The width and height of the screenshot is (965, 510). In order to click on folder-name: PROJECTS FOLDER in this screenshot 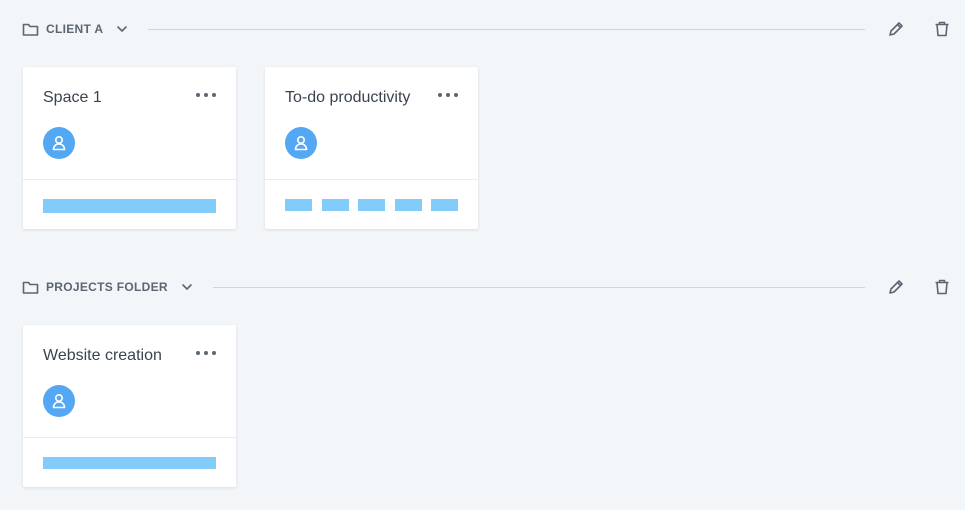, I will do `click(107, 287)`.